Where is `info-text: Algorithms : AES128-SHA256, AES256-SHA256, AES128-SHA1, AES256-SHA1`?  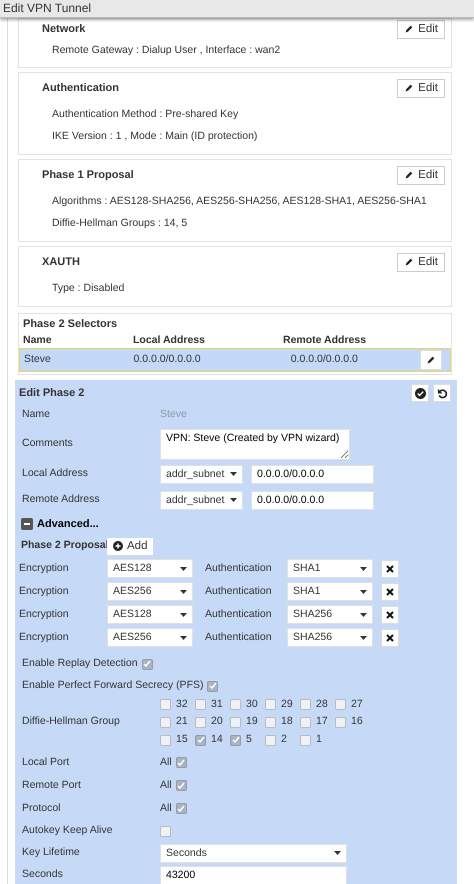
info-text: Algorithms : AES128-SHA256, AES256-SHA256, AES128-SHA1, AES256-SHA1 is located at coordinates (239, 201).